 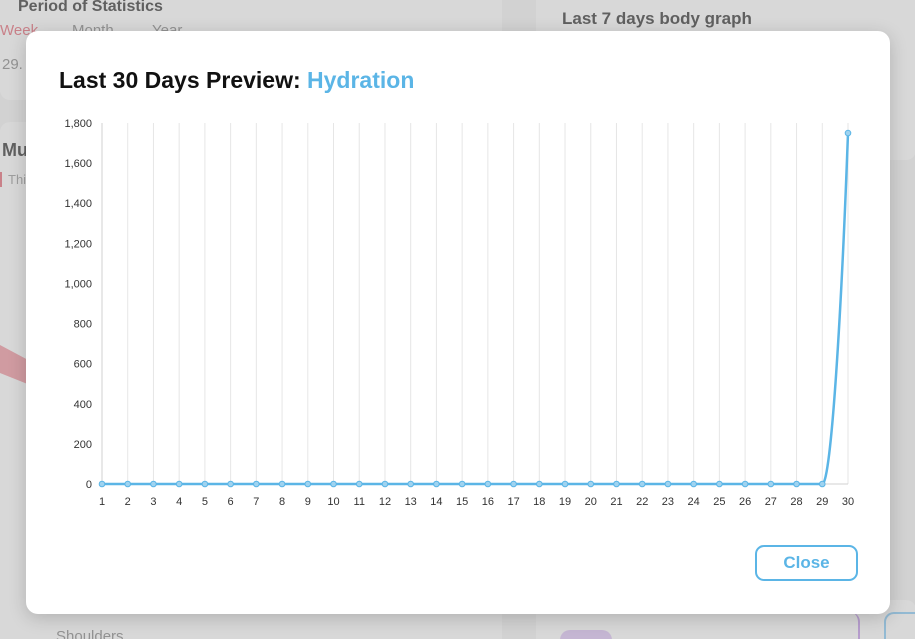 What do you see at coordinates (256, 502) in the screenshot?
I see `x-tick-label: 7` at bounding box center [256, 502].